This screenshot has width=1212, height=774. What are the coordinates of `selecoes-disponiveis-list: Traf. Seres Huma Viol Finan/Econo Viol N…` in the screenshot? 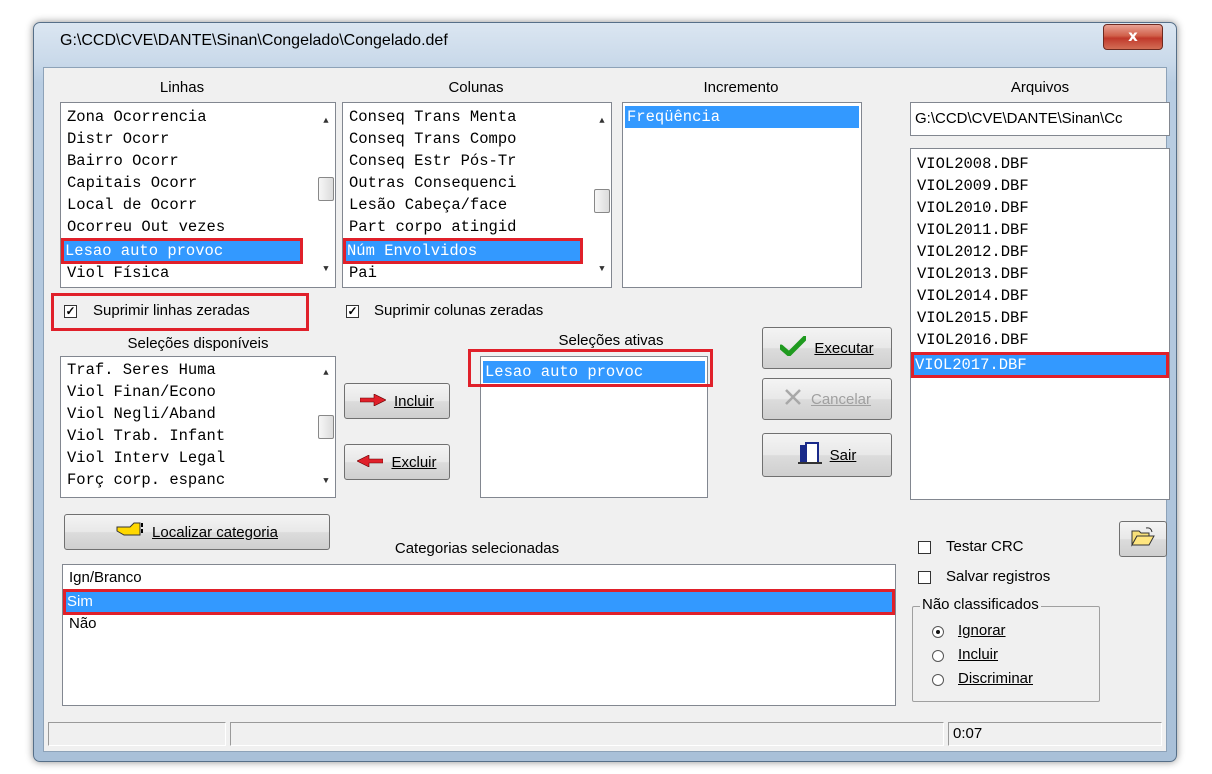 It's located at (198, 427).